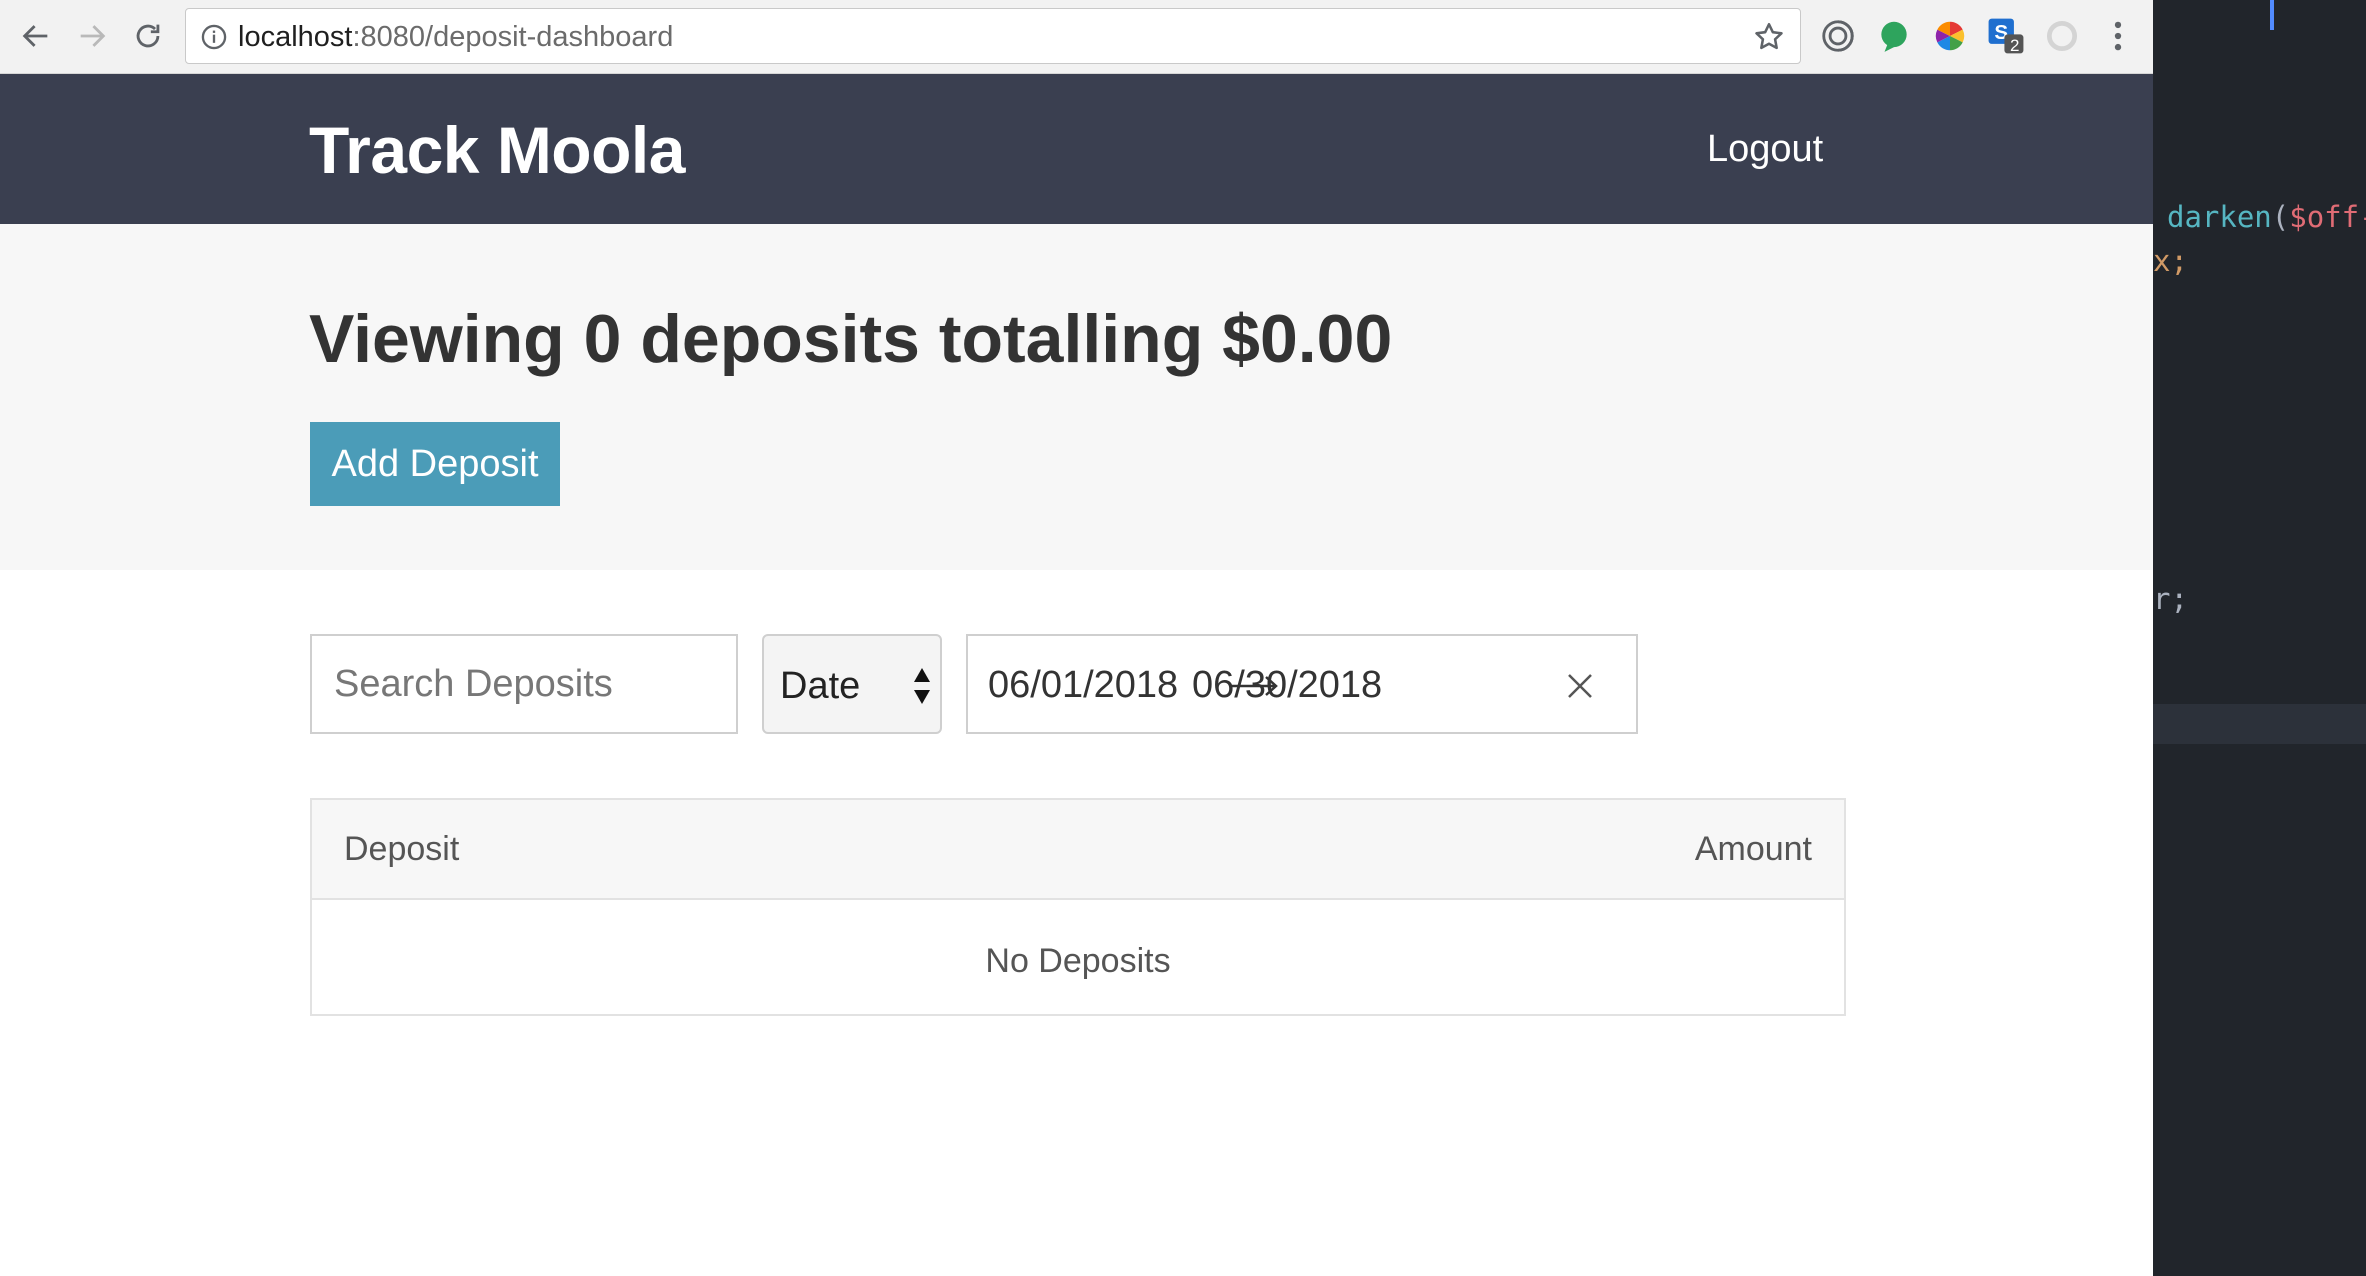  What do you see at coordinates (602, 339) in the screenshot?
I see `deposit-count: 0` at bounding box center [602, 339].